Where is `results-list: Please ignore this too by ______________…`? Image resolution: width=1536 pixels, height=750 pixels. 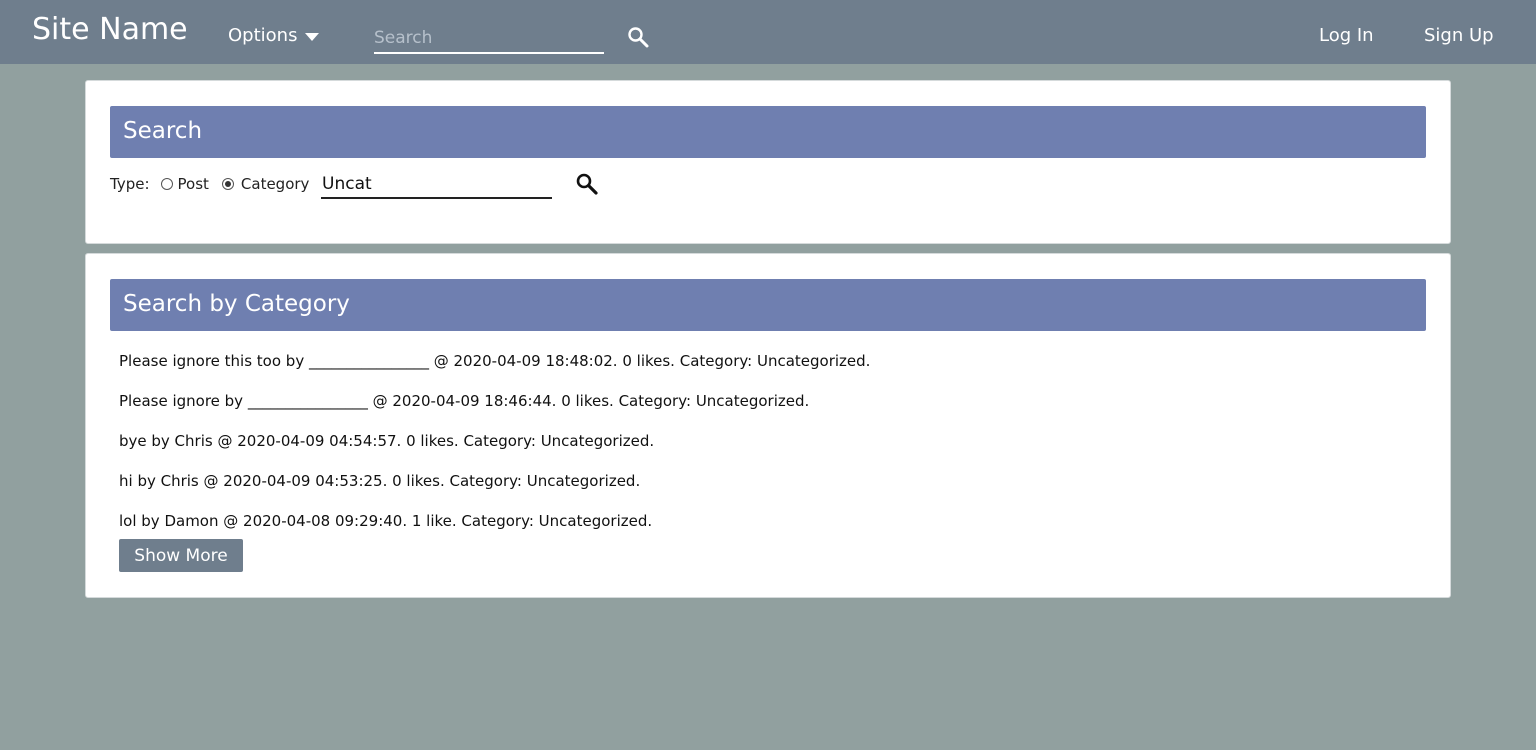 results-list: Please ignore this too by ______________… is located at coordinates (494, 451).